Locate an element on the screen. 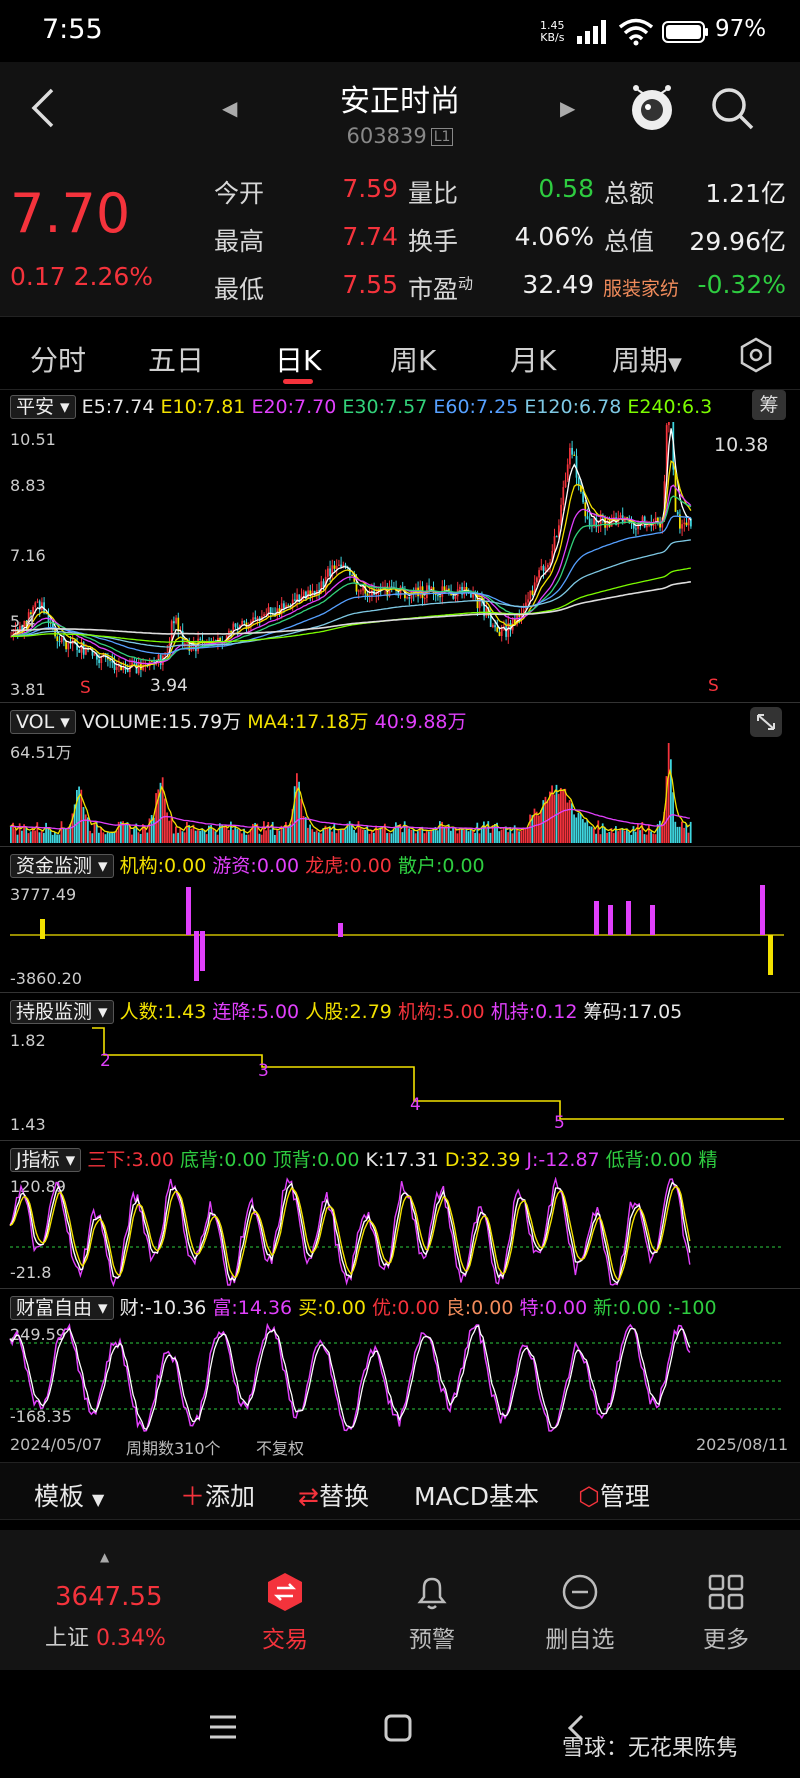 The height and width of the screenshot is (1778, 800). manage-button: ⬡管理 is located at coordinates (614, 1495).